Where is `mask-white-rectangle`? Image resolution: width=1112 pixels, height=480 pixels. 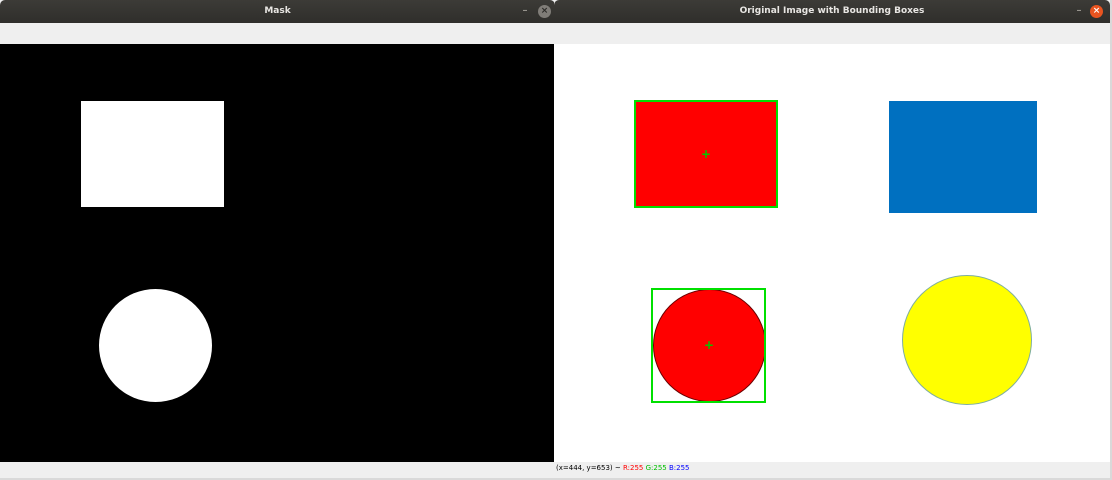
mask-white-rectangle is located at coordinates (152, 154).